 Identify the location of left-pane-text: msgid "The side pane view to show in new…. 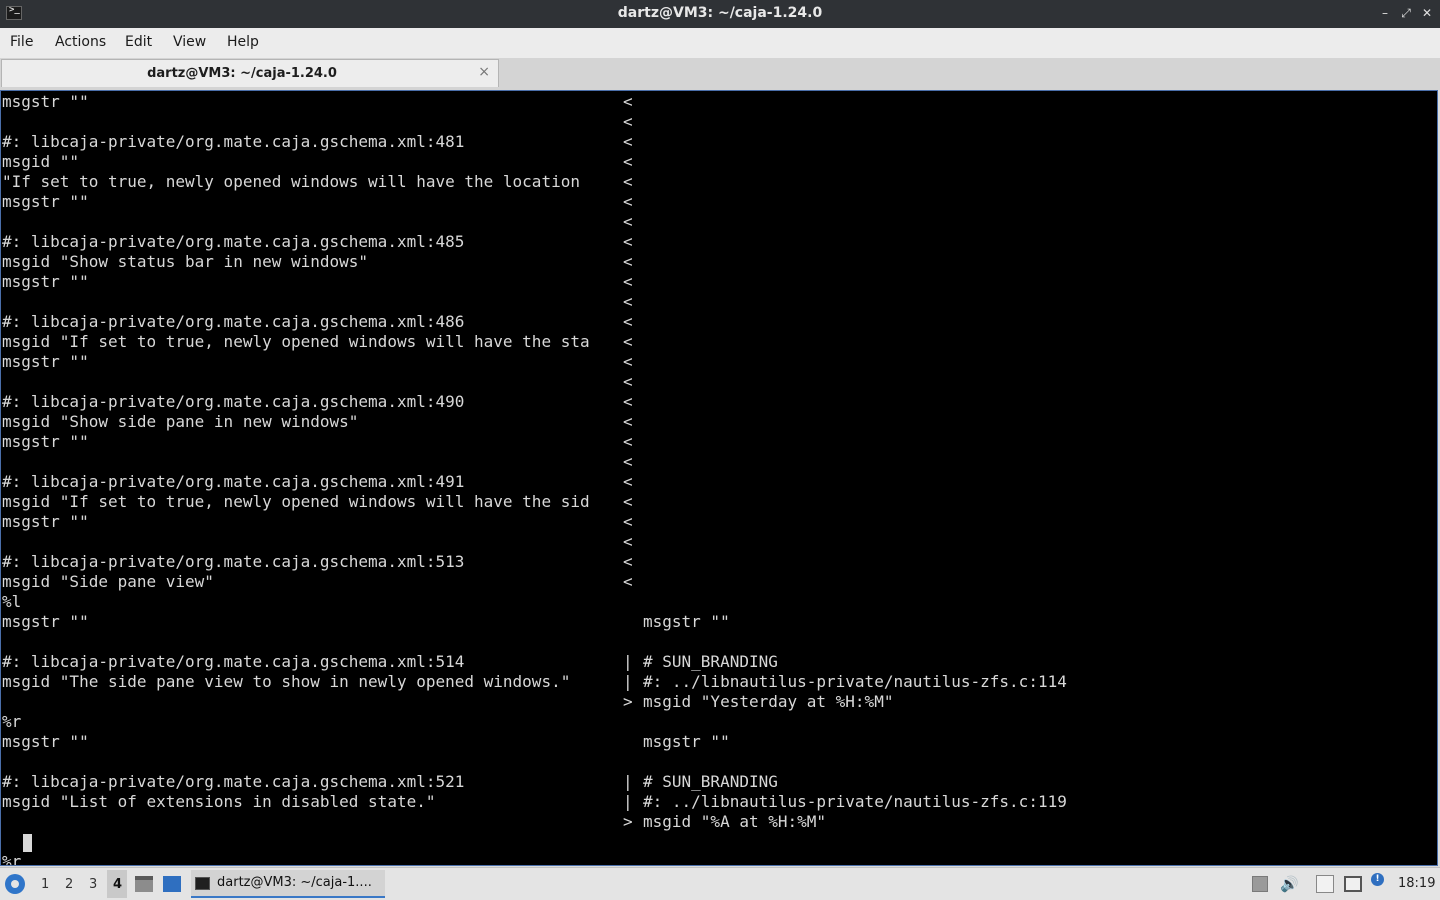
(286, 681).